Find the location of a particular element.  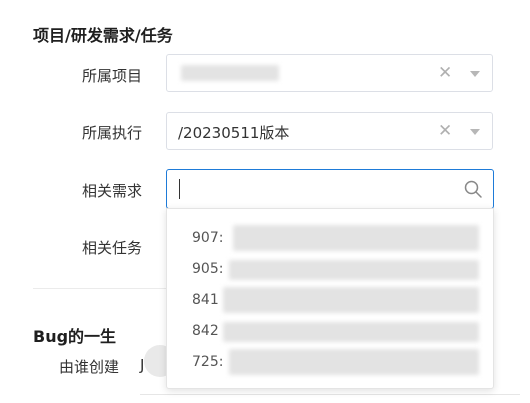

field-label-task: 相关任务 is located at coordinates (112, 248).